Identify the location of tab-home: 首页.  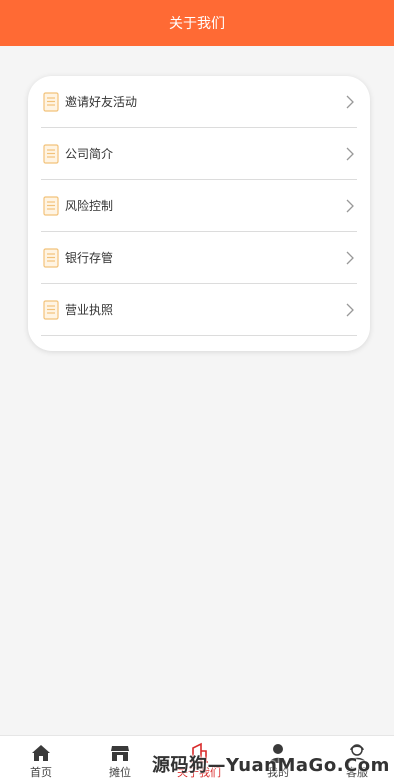
(41, 760).